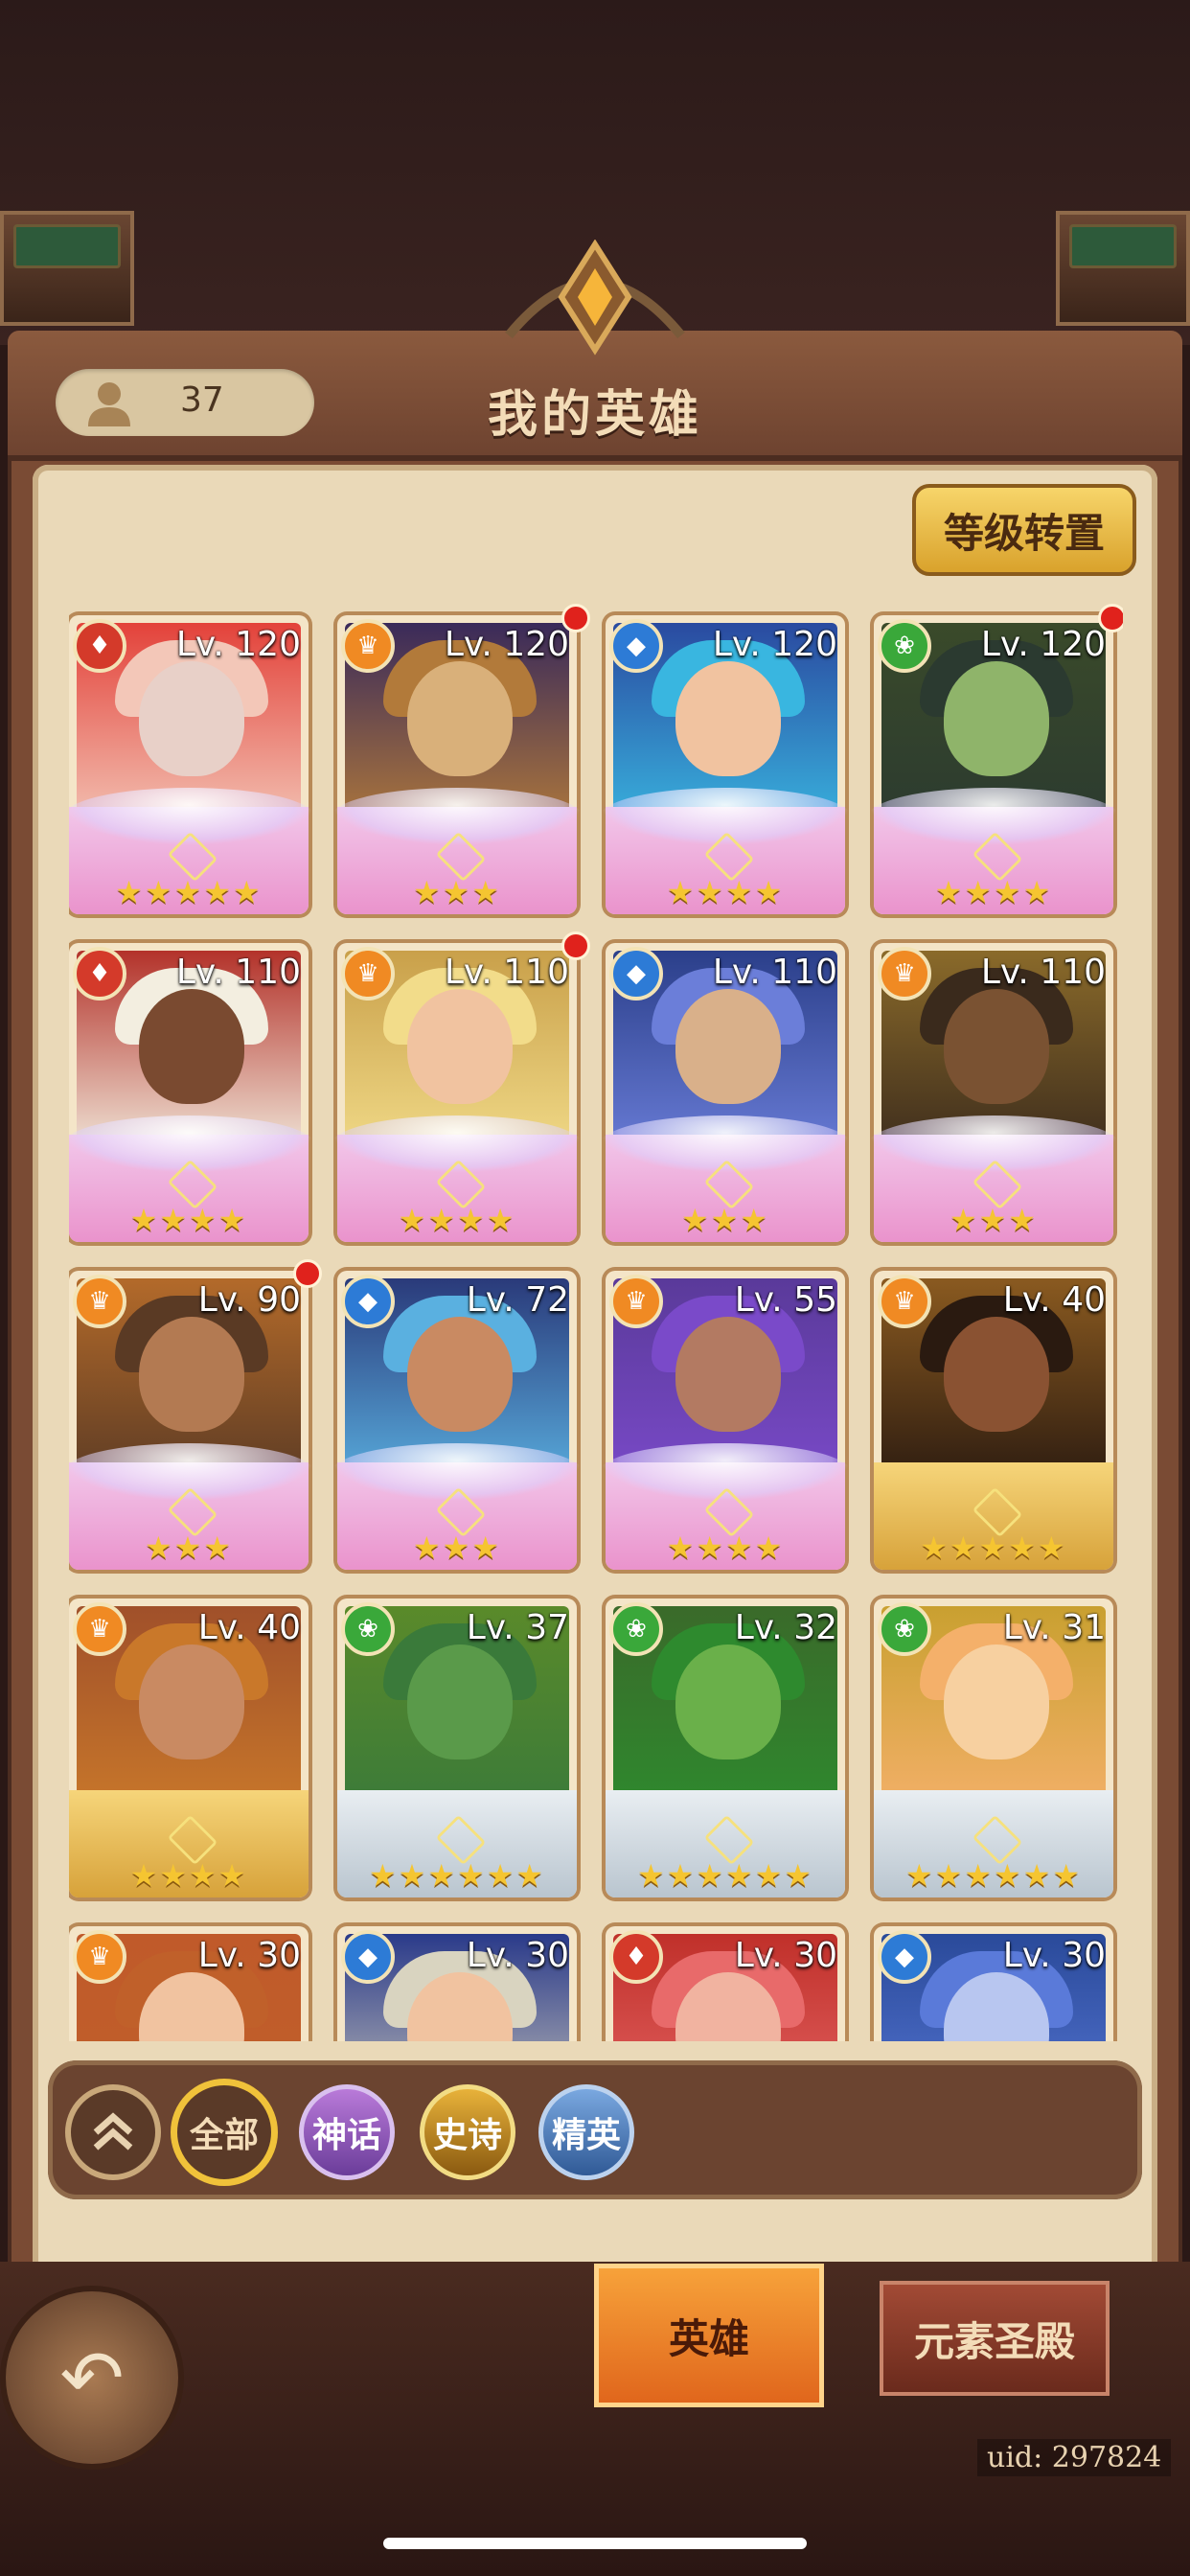 The image size is (1190, 2576). Describe the element at coordinates (786, 1300) in the screenshot. I see `hero-level: Lv. 55` at that location.